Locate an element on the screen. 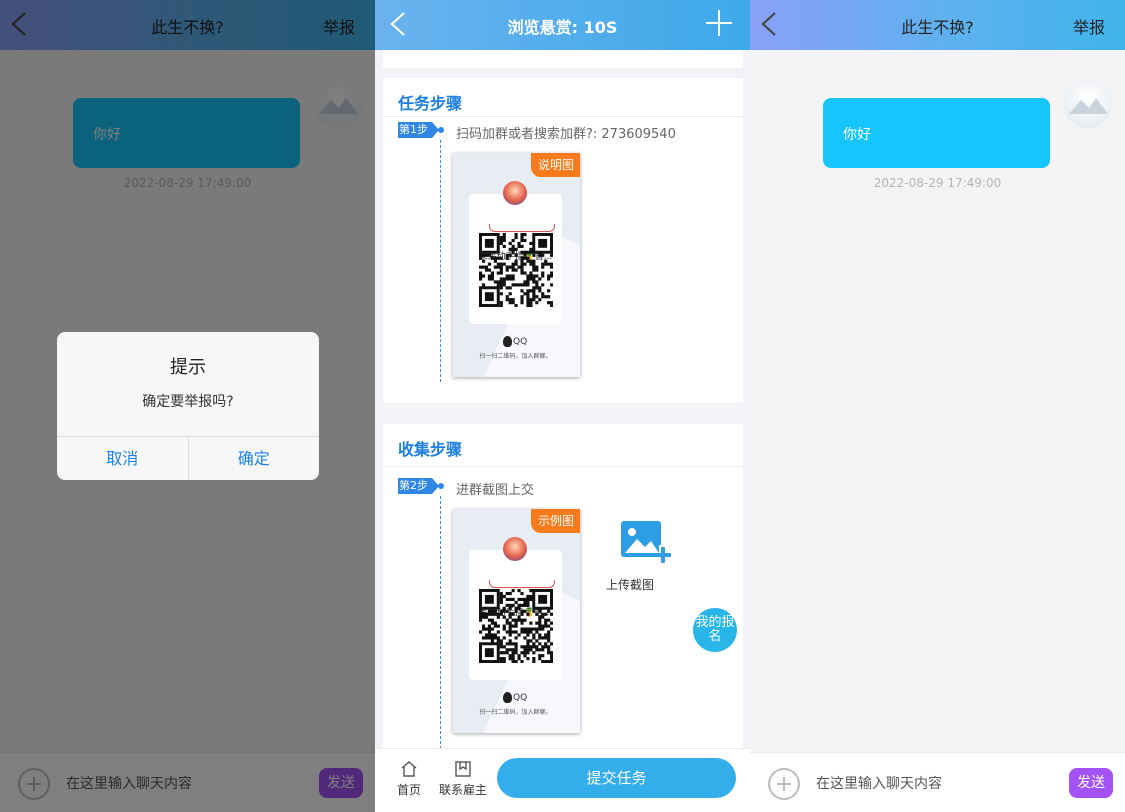  report-button: 举报 is located at coordinates (1089, 26).